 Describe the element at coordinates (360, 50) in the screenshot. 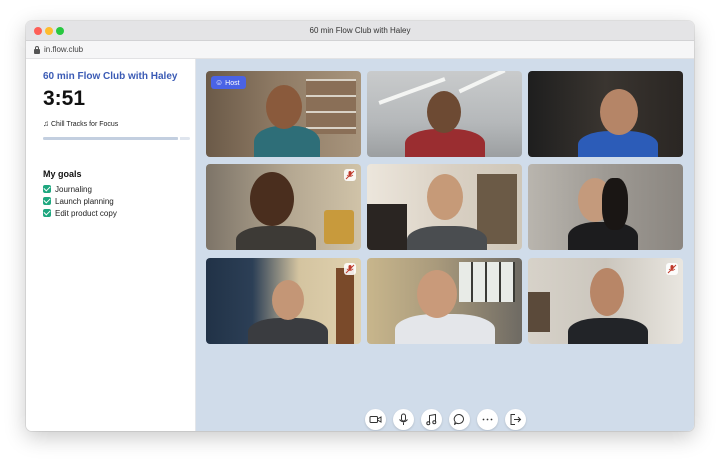

I see `address-bar: in.flow.club` at that location.